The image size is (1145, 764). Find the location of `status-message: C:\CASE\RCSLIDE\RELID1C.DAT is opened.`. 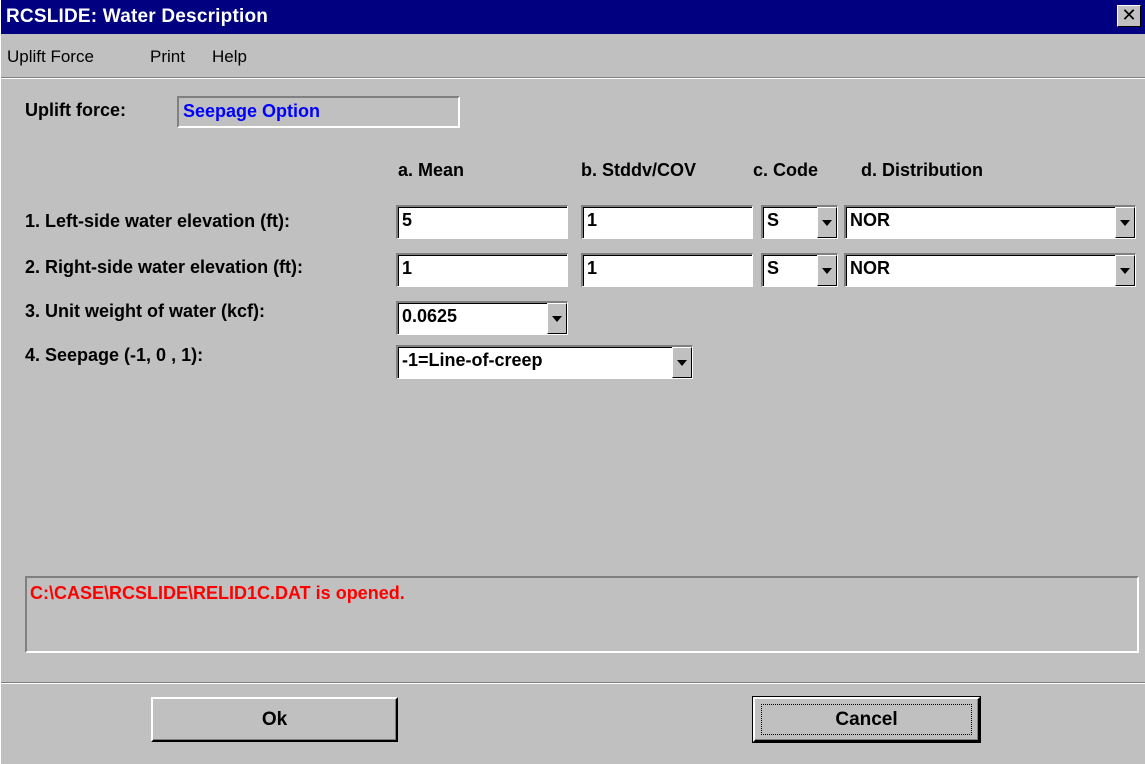

status-message: C:\CASE\RCSLIDE\RELID1C.DAT is opened. is located at coordinates (217, 593).